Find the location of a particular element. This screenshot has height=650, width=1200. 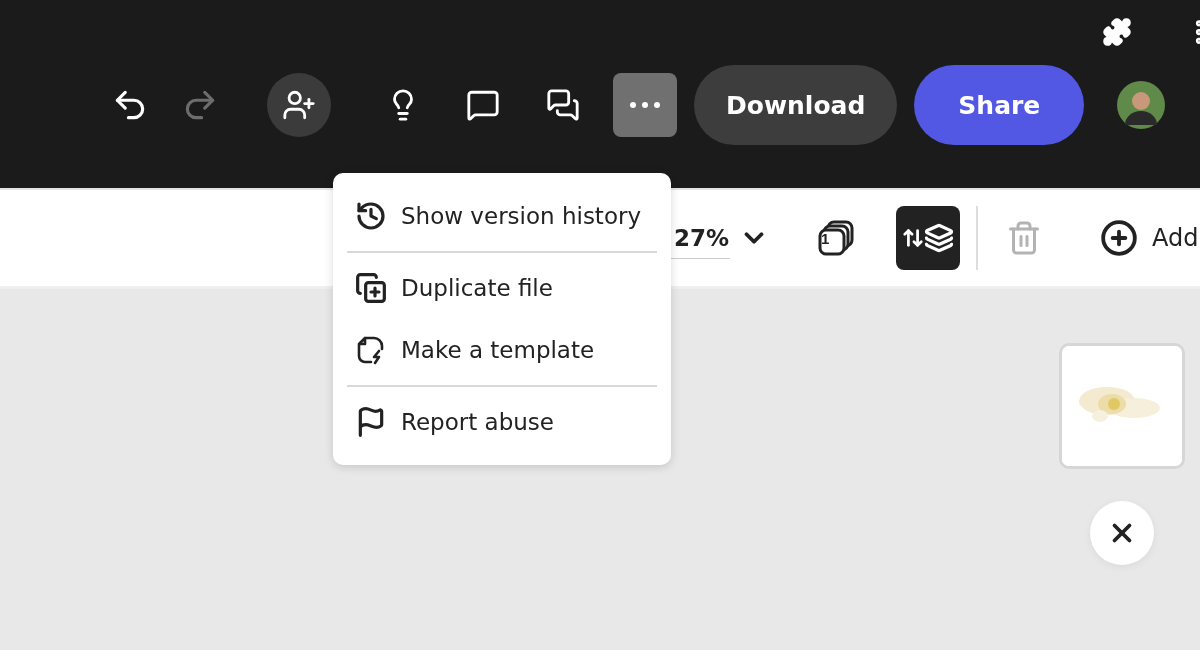

pages-button: 1 is located at coordinates (836, 238).